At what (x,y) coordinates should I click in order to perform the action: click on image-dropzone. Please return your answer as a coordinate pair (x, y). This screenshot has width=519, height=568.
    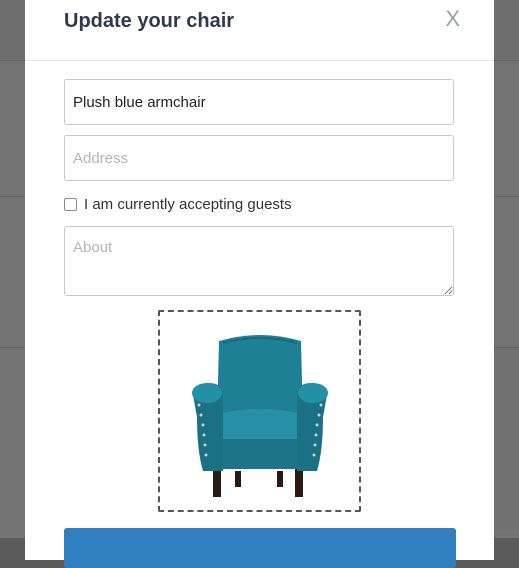
    Looking at the image, I should click on (259, 411).